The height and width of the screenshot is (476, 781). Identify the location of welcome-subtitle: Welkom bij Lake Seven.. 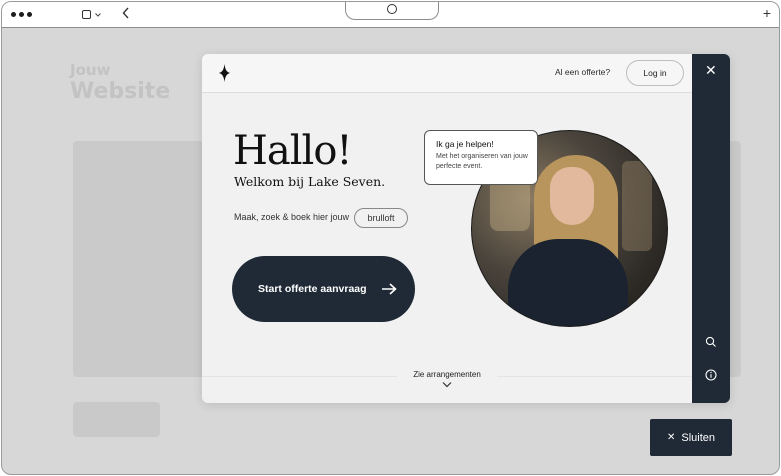
(310, 181).